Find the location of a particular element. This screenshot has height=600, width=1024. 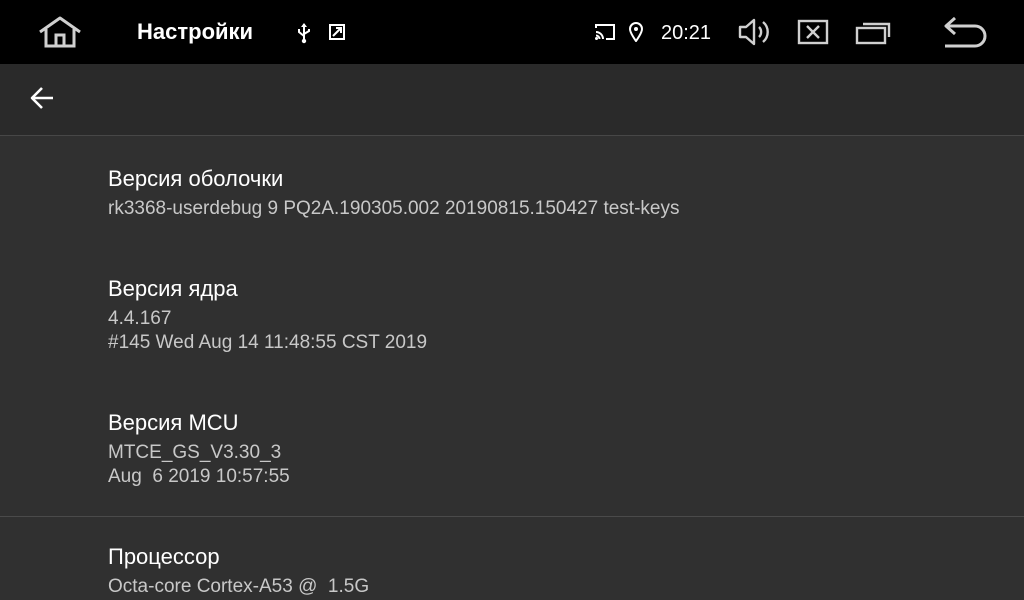

recents-icon is located at coordinates (874, 32).